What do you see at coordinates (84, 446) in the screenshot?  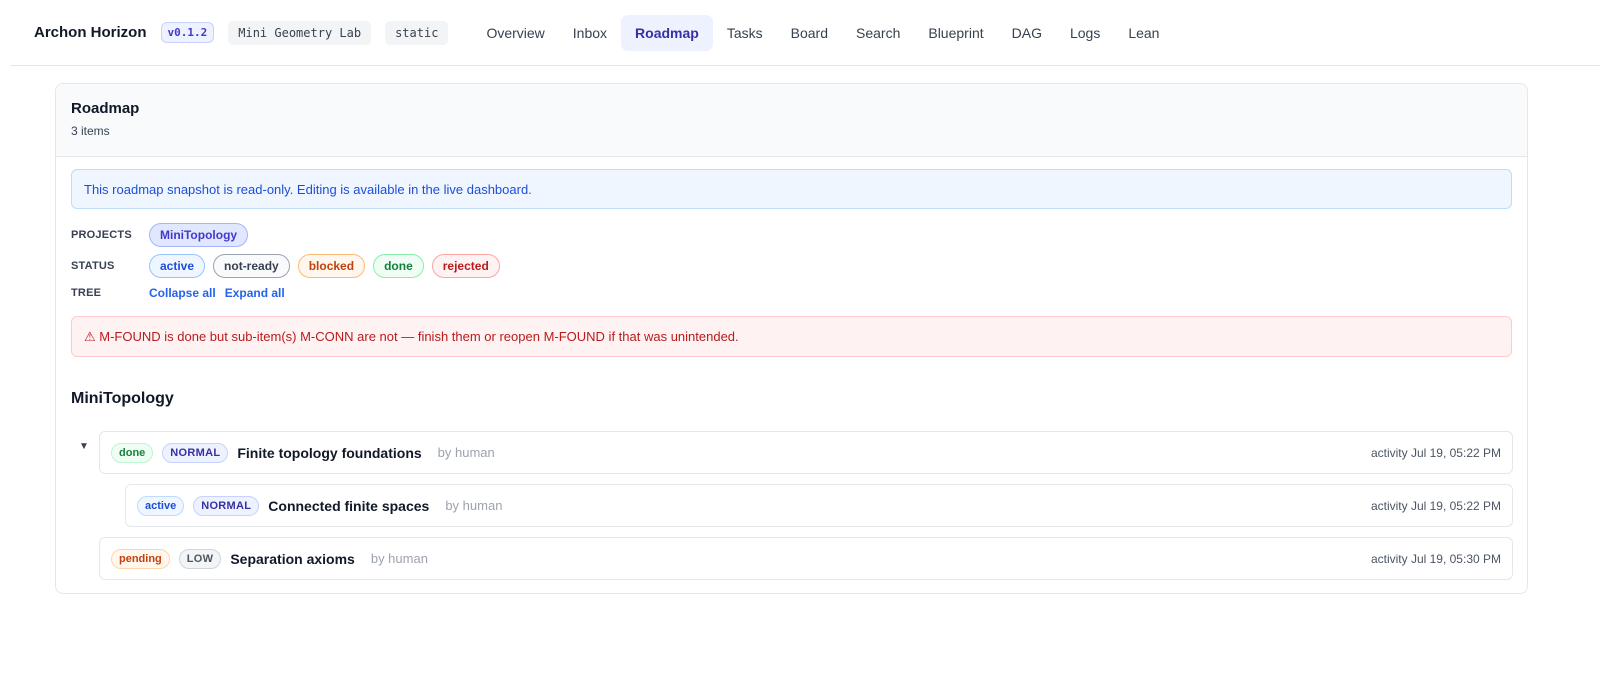 I see `collapse-caret-icon: ▼` at bounding box center [84, 446].